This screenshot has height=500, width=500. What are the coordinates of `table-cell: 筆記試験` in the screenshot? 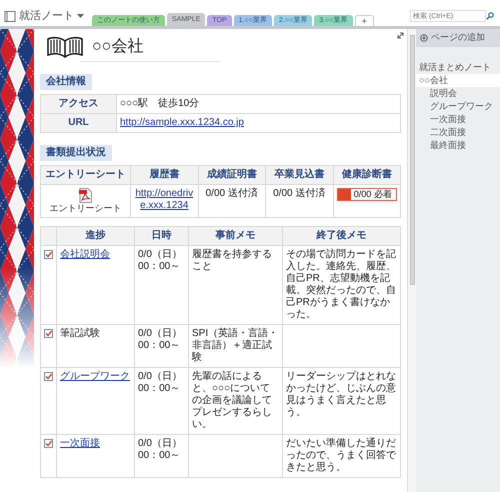 It's located at (95, 346).